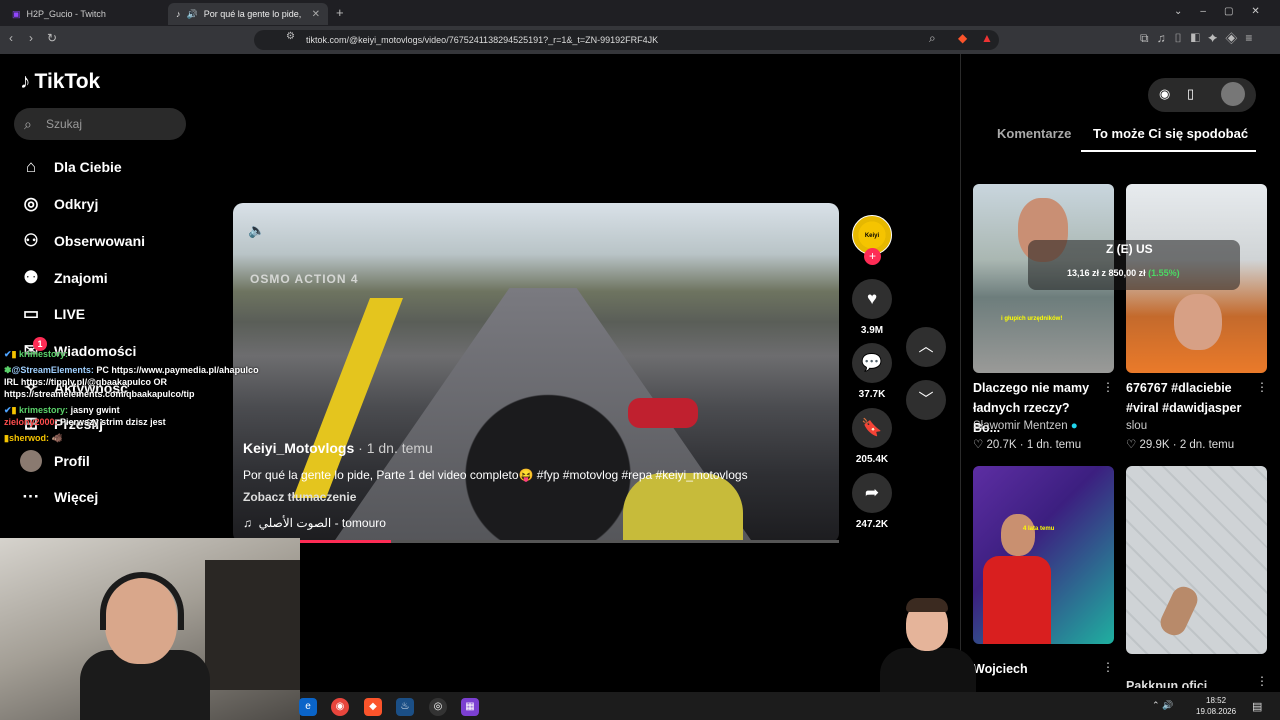 The height and width of the screenshot is (720, 1280). Describe the element at coordinates (314, 523) in the screenshot. I see `video-music: ♫ الصوت الأصلي - tomouro` at that location.